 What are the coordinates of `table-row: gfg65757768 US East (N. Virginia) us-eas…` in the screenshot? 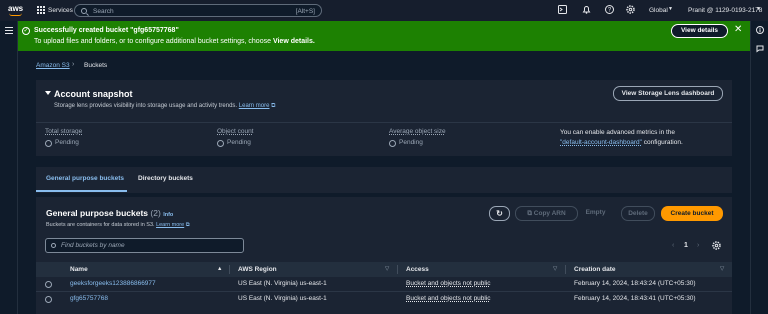 It's located at (384, 299).